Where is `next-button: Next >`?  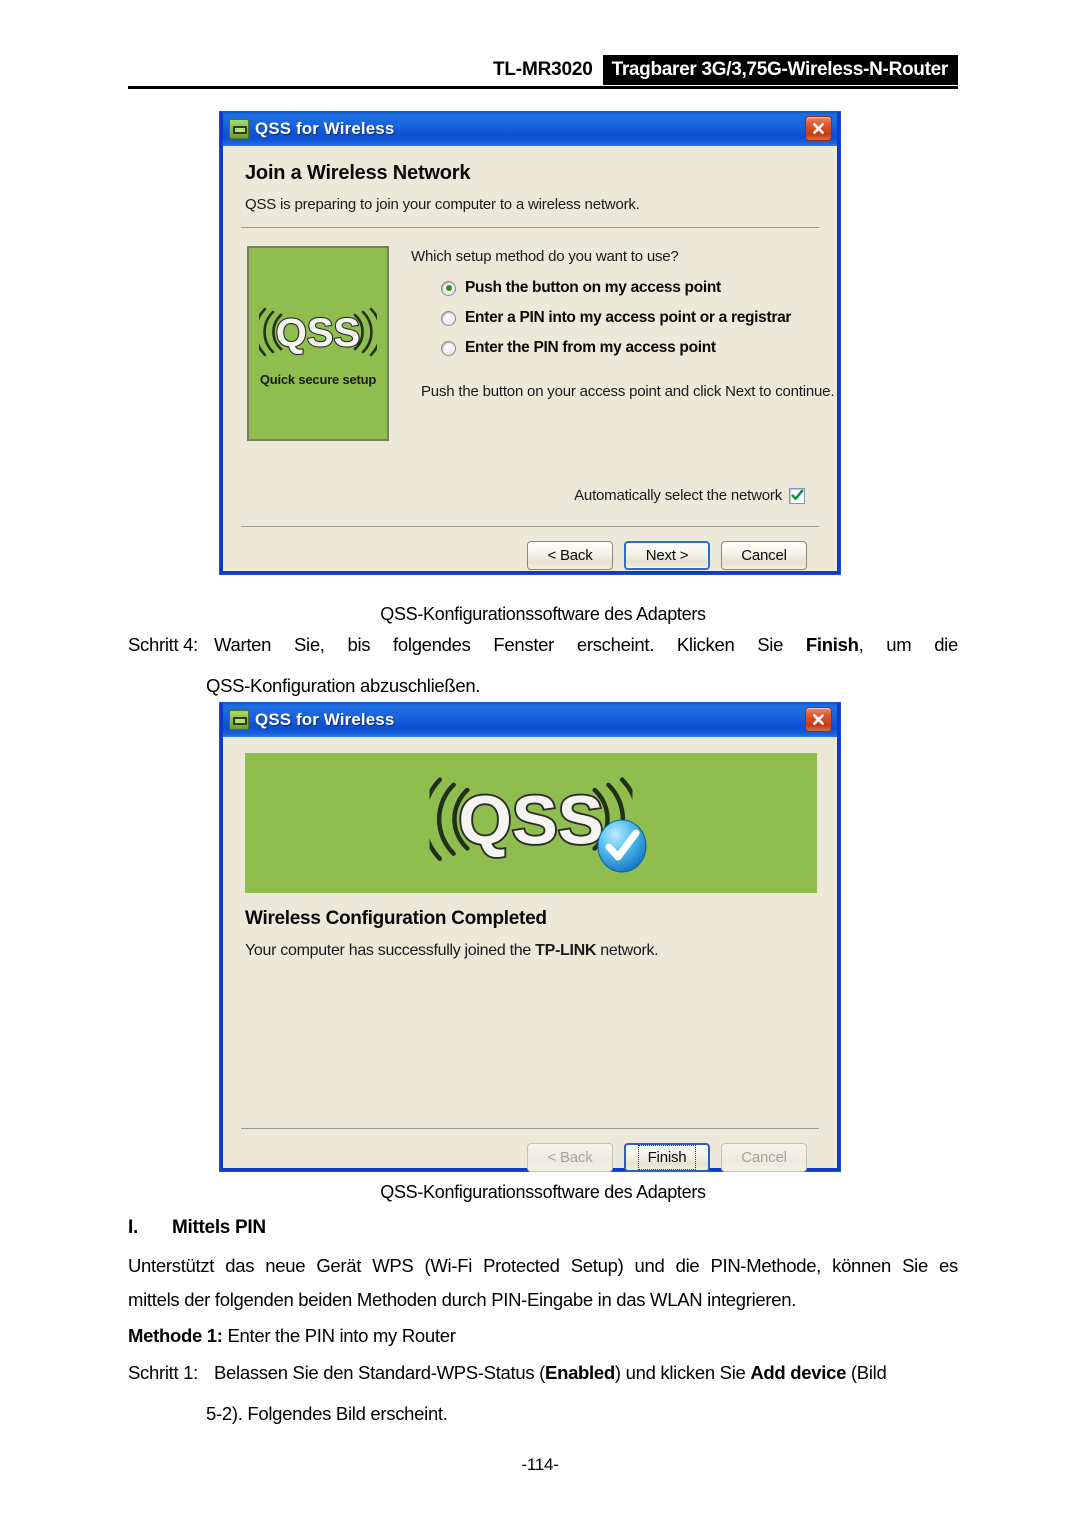
next-button: Next > is located at coordinates (667, 555).